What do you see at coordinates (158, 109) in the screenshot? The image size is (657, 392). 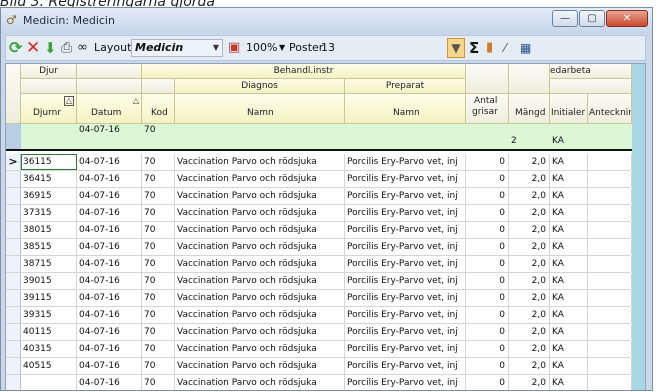 I see `col-kod: Kod` at bounding box center [158, 109].